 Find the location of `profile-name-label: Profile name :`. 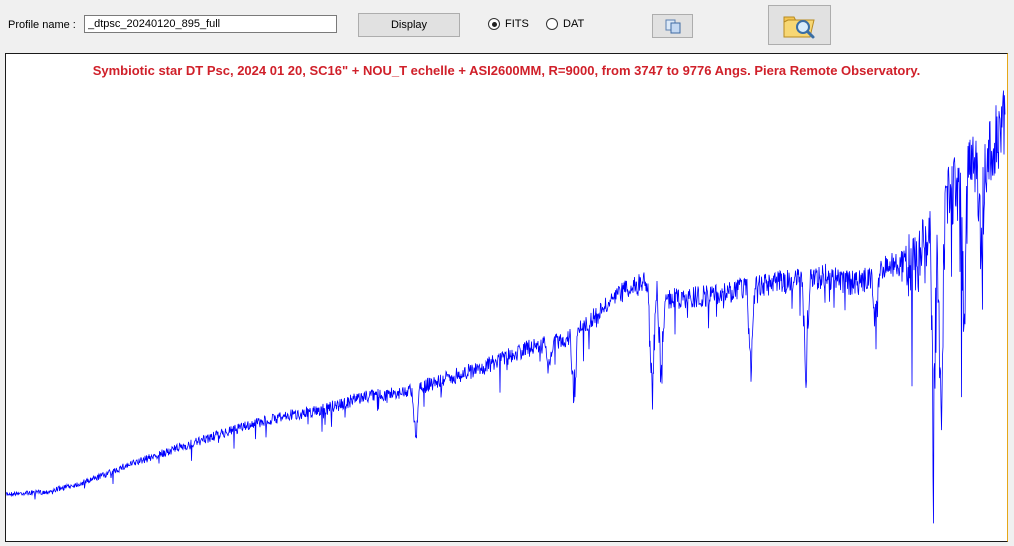

profile-name-label: Profile name : is located at coordinates (42, 25).